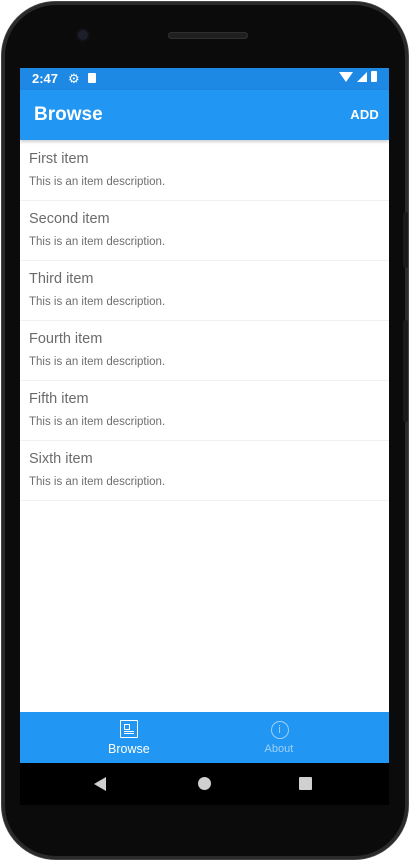  What do you see at coordinates (66, 339) in the screenshot?
I see `item-title: Fourth item` at bounding box center [66, 339].